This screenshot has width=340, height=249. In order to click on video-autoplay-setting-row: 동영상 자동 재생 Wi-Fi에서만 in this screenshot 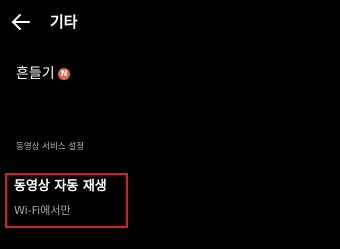, I will do `click(66, 200)`.